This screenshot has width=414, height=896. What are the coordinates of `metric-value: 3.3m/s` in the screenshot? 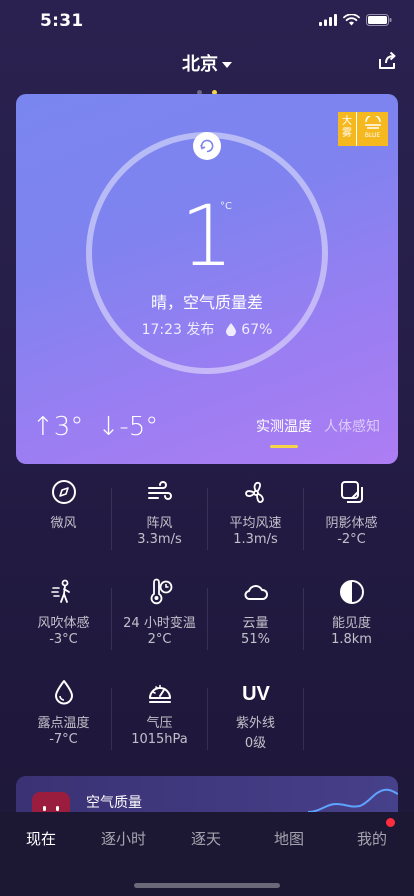 It's located at (159, 539).